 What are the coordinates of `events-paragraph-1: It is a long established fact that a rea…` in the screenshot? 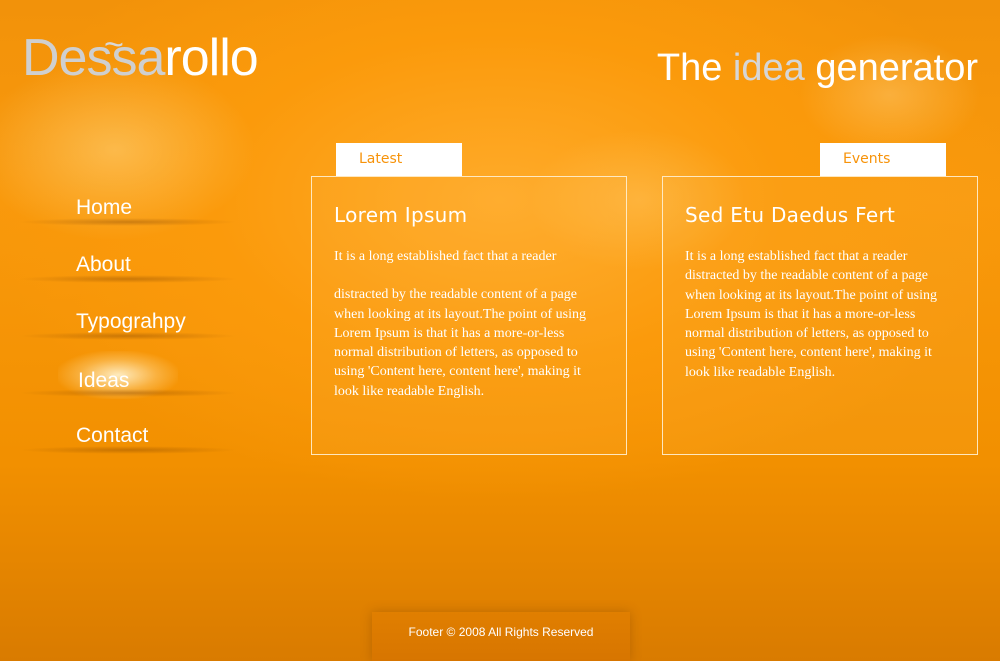 It's located at (811, 314).